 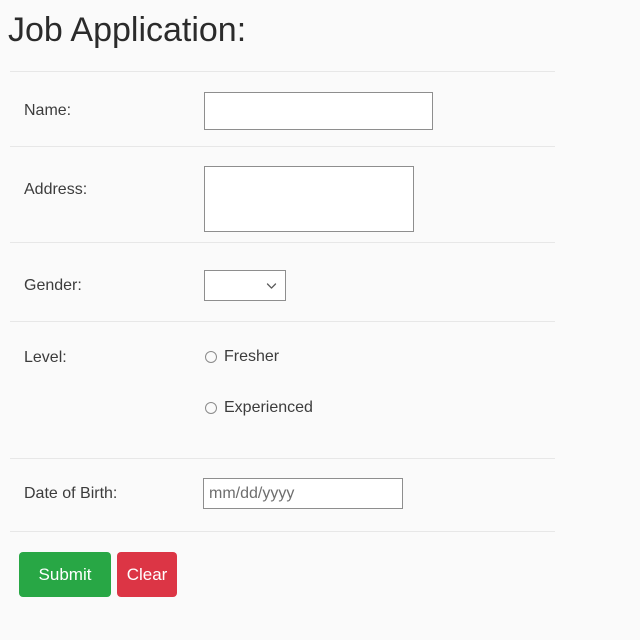 I want to click on name-input, so click(x=318, y=111).